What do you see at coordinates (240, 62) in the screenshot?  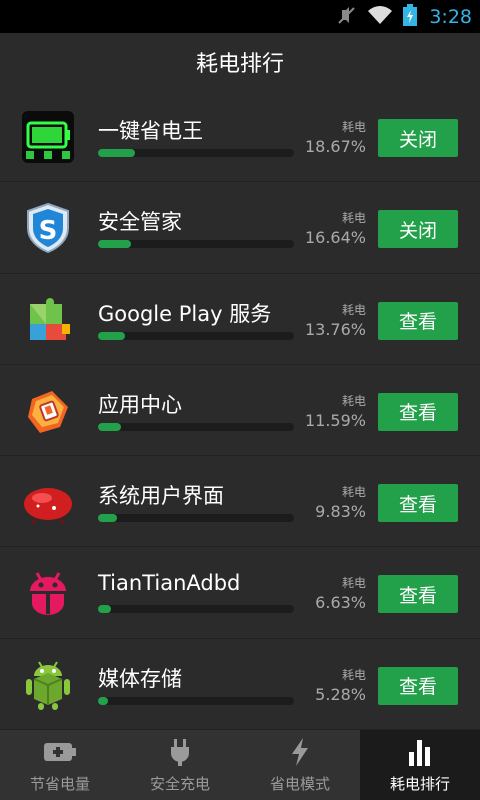 I see `page-title: 耗电排行` at bounding box center [240, 62].